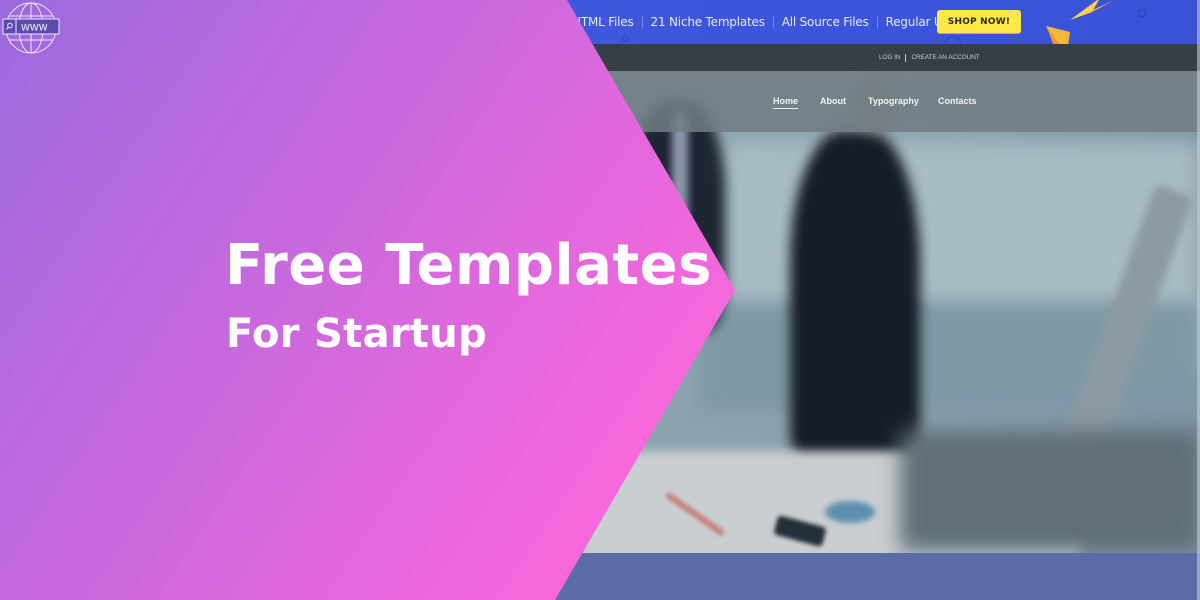  I want to click on bottom-band, so click(600, 576).